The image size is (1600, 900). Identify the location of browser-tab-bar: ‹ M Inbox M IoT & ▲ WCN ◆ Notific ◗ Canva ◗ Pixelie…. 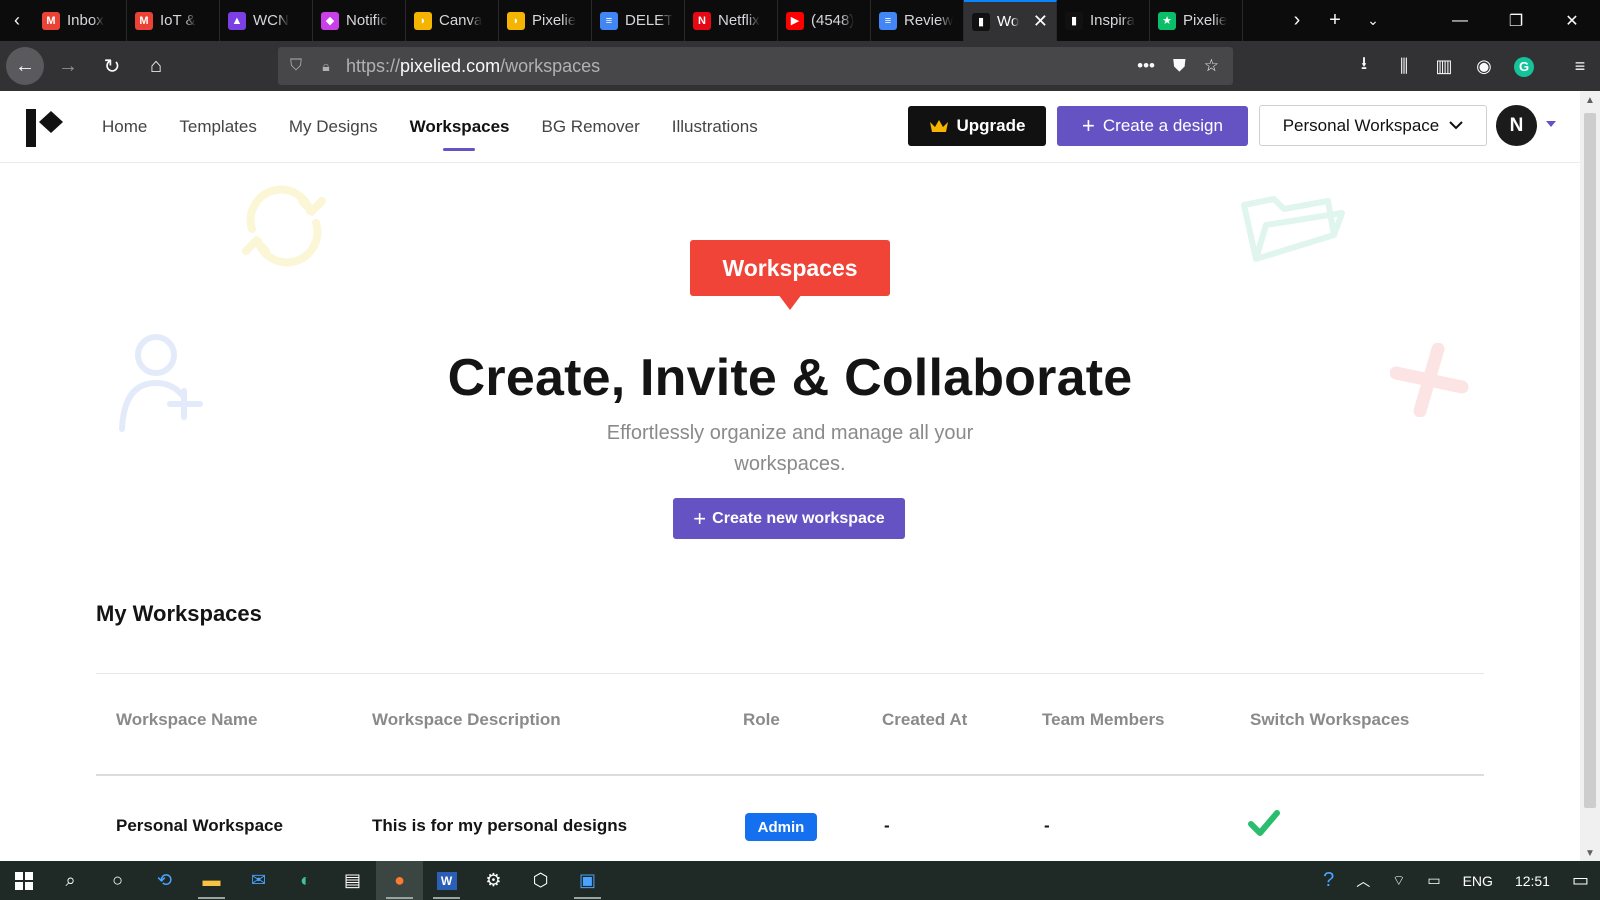
(800, 20).